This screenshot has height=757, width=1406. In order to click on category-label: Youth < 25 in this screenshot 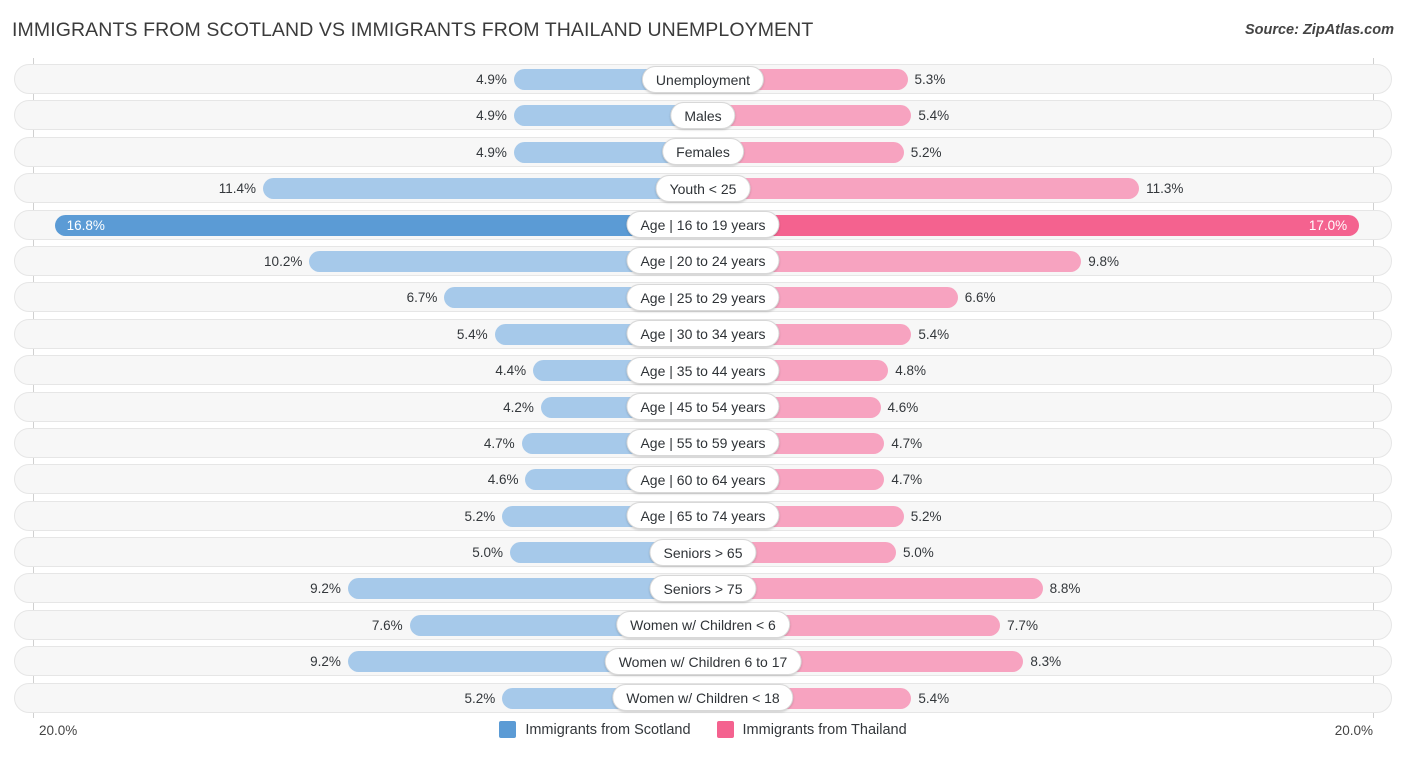, I will do `click(703, 188)`.